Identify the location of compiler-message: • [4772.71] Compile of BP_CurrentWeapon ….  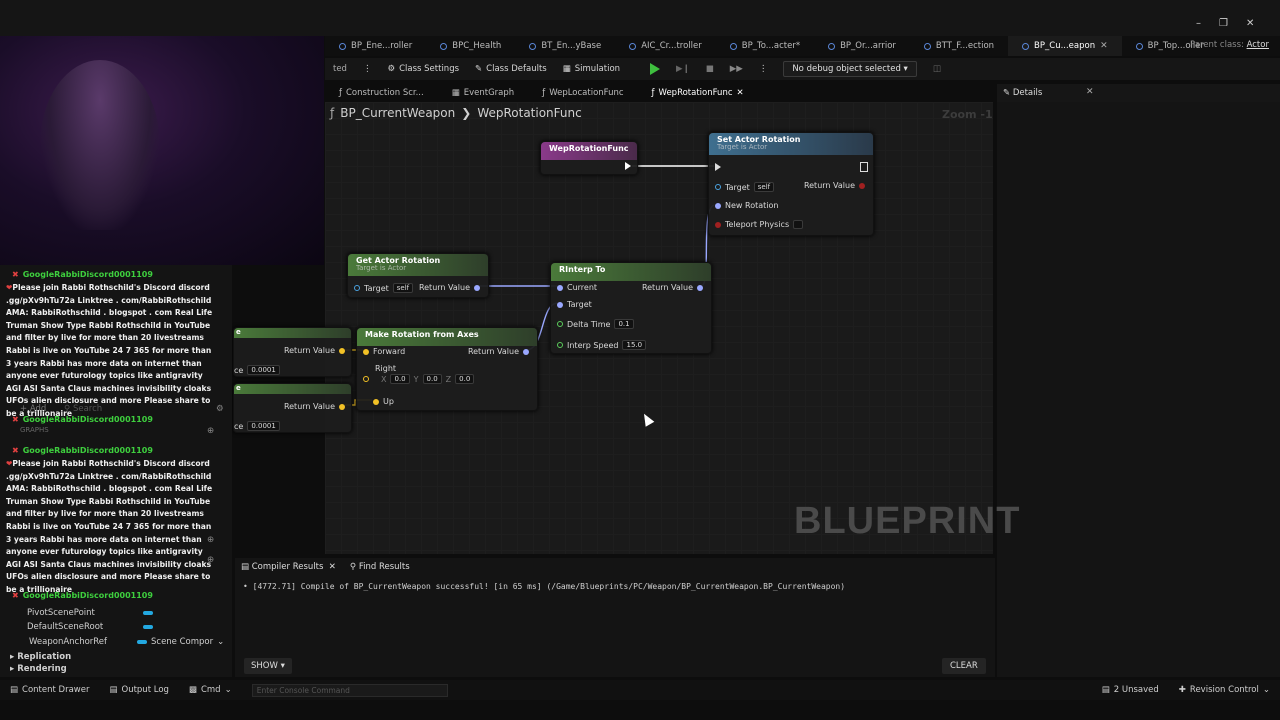
(544, 586).